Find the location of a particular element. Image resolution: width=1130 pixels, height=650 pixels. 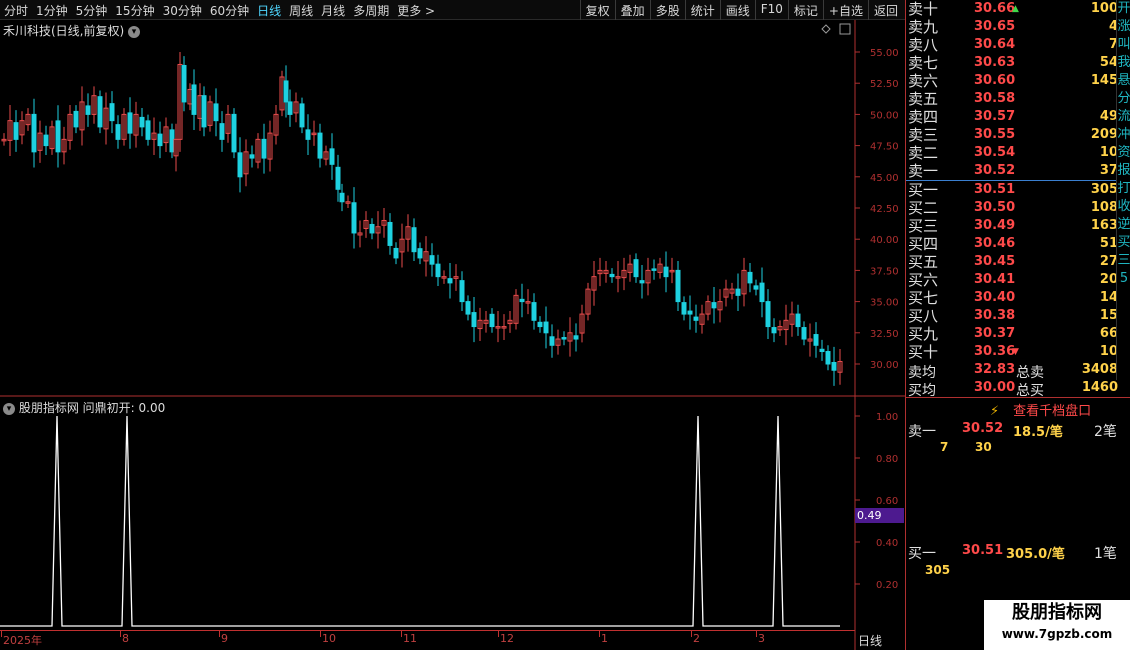

side-info-strip: 开涨叫我悬分流冲资报打收逆买三 5 is located at coordinates (1123, 190).